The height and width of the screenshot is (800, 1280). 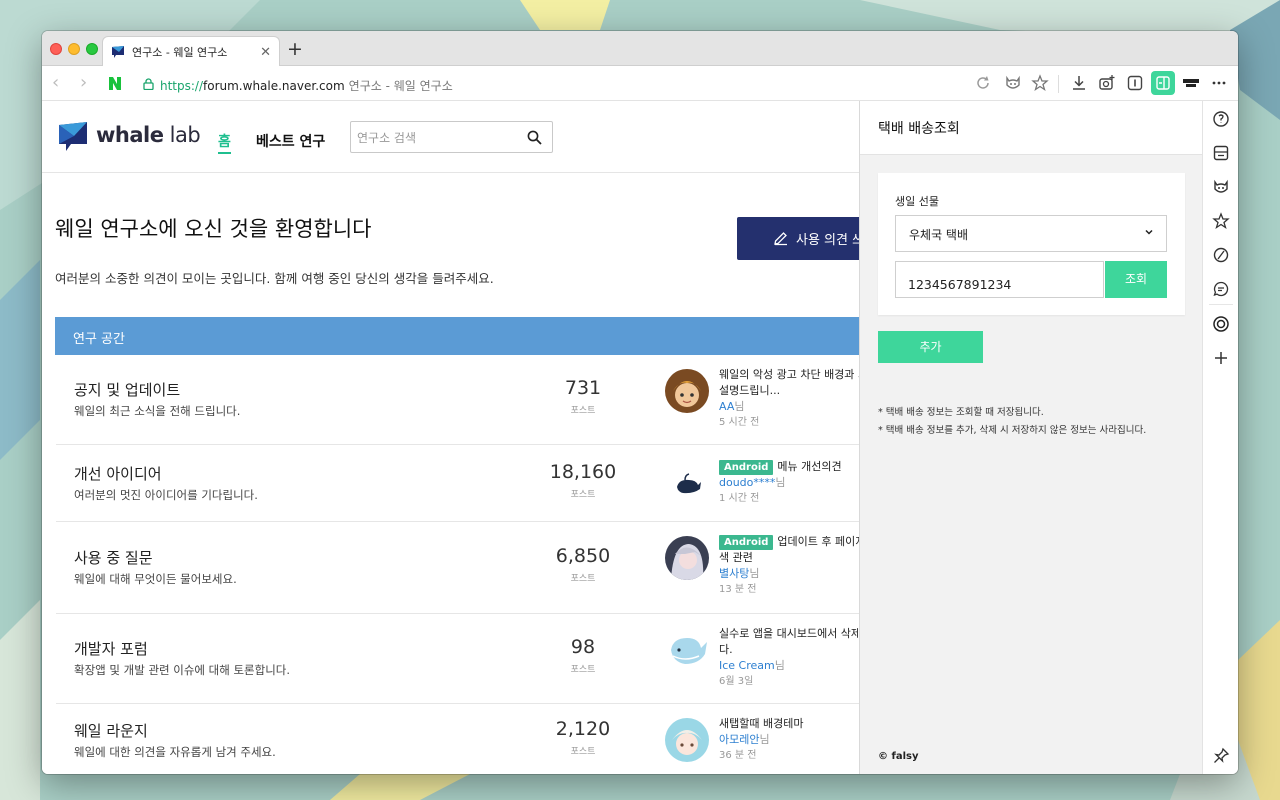 What do you see at coordinates (789, 375) in the screenshot?
I see `latest-post-title-1: 웨일의 악성 광고 차단 배경과 기` at bounding box center [789, 375].